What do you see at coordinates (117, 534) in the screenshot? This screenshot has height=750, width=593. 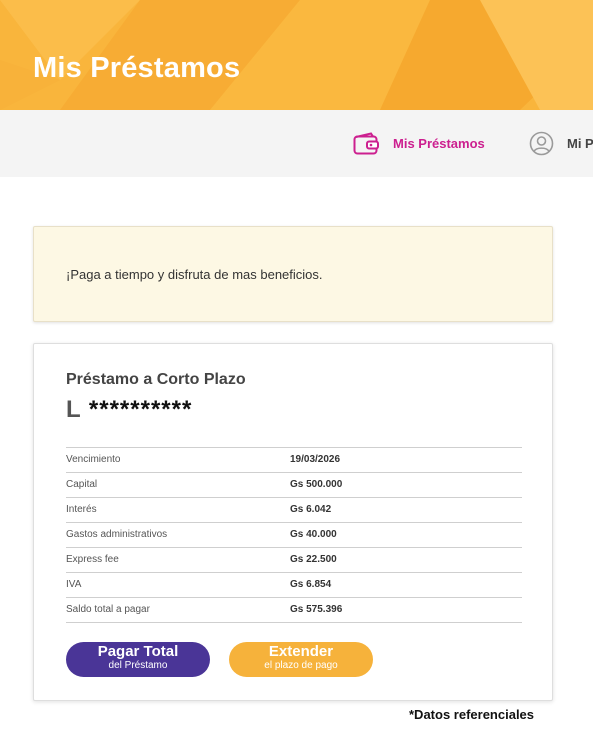 I see `detail-label: Gastos administrativos` at bounding box center [117, 534].